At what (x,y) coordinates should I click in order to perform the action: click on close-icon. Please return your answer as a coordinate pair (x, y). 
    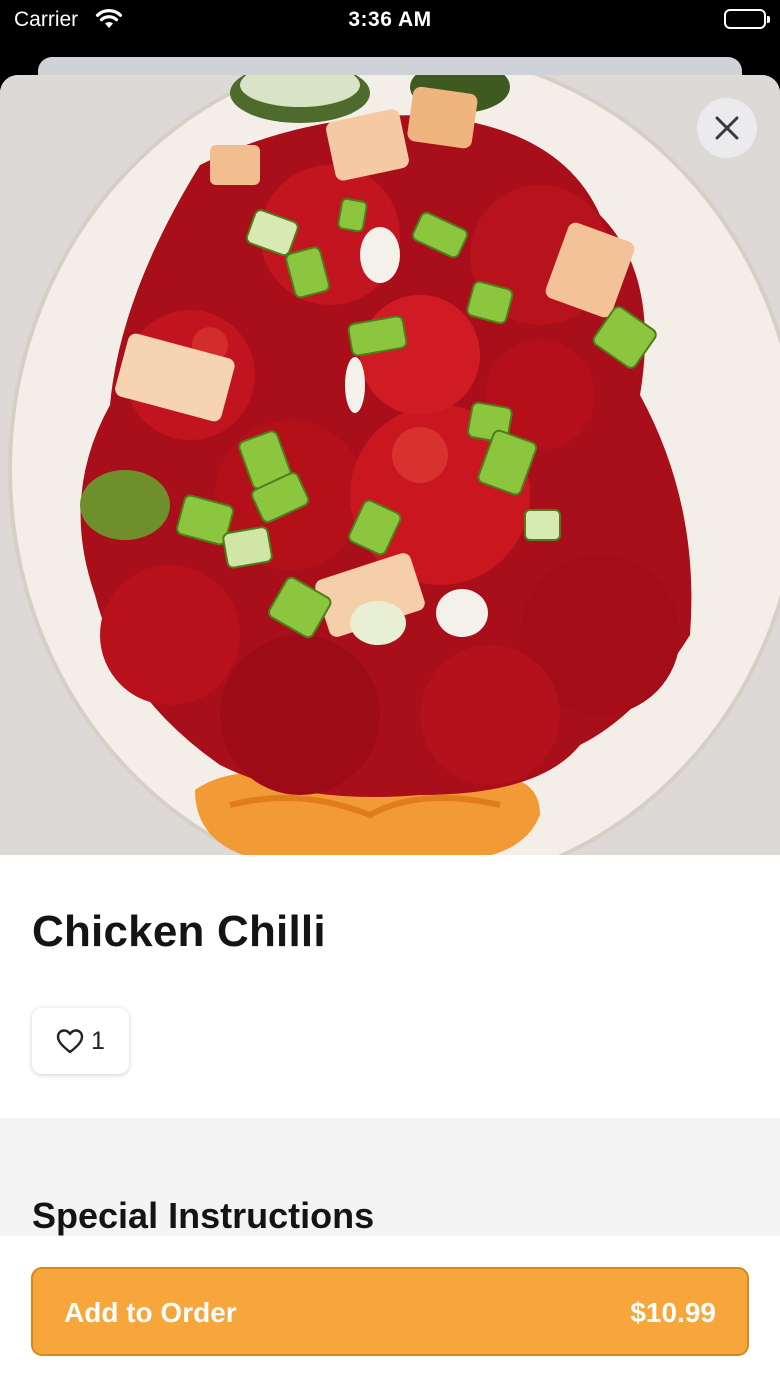
    Looking at the image, I should click on (727, 128).